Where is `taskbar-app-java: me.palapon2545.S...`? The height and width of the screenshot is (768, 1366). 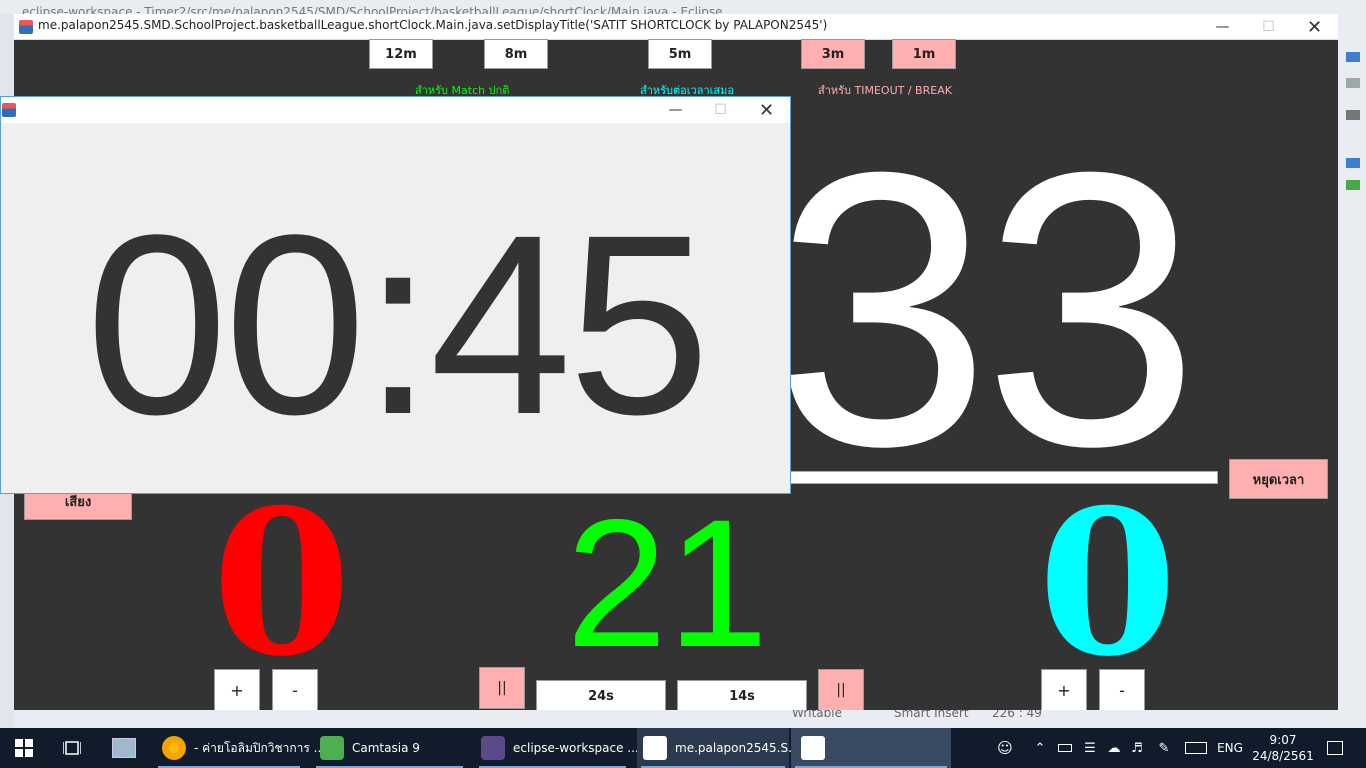 taskbar-app-java: me.palapon2545.S... is located at coordinates (718, 748).